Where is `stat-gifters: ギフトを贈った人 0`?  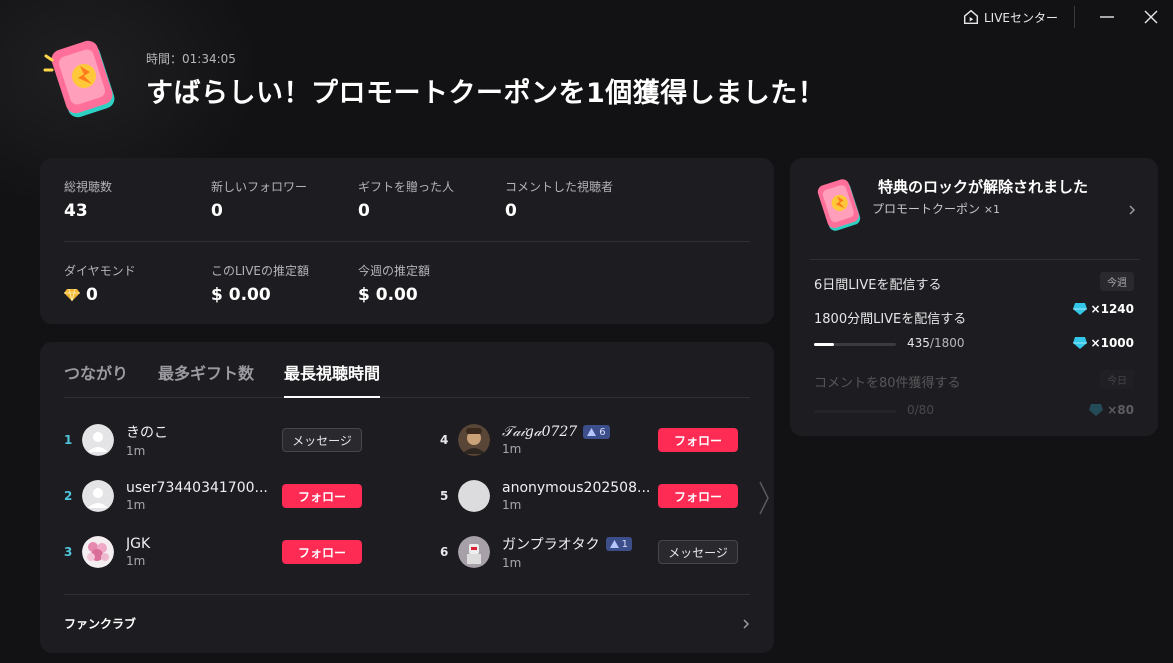 stat-gifters: ギフトを贈った人 0 is located at coordinates (406, 199).